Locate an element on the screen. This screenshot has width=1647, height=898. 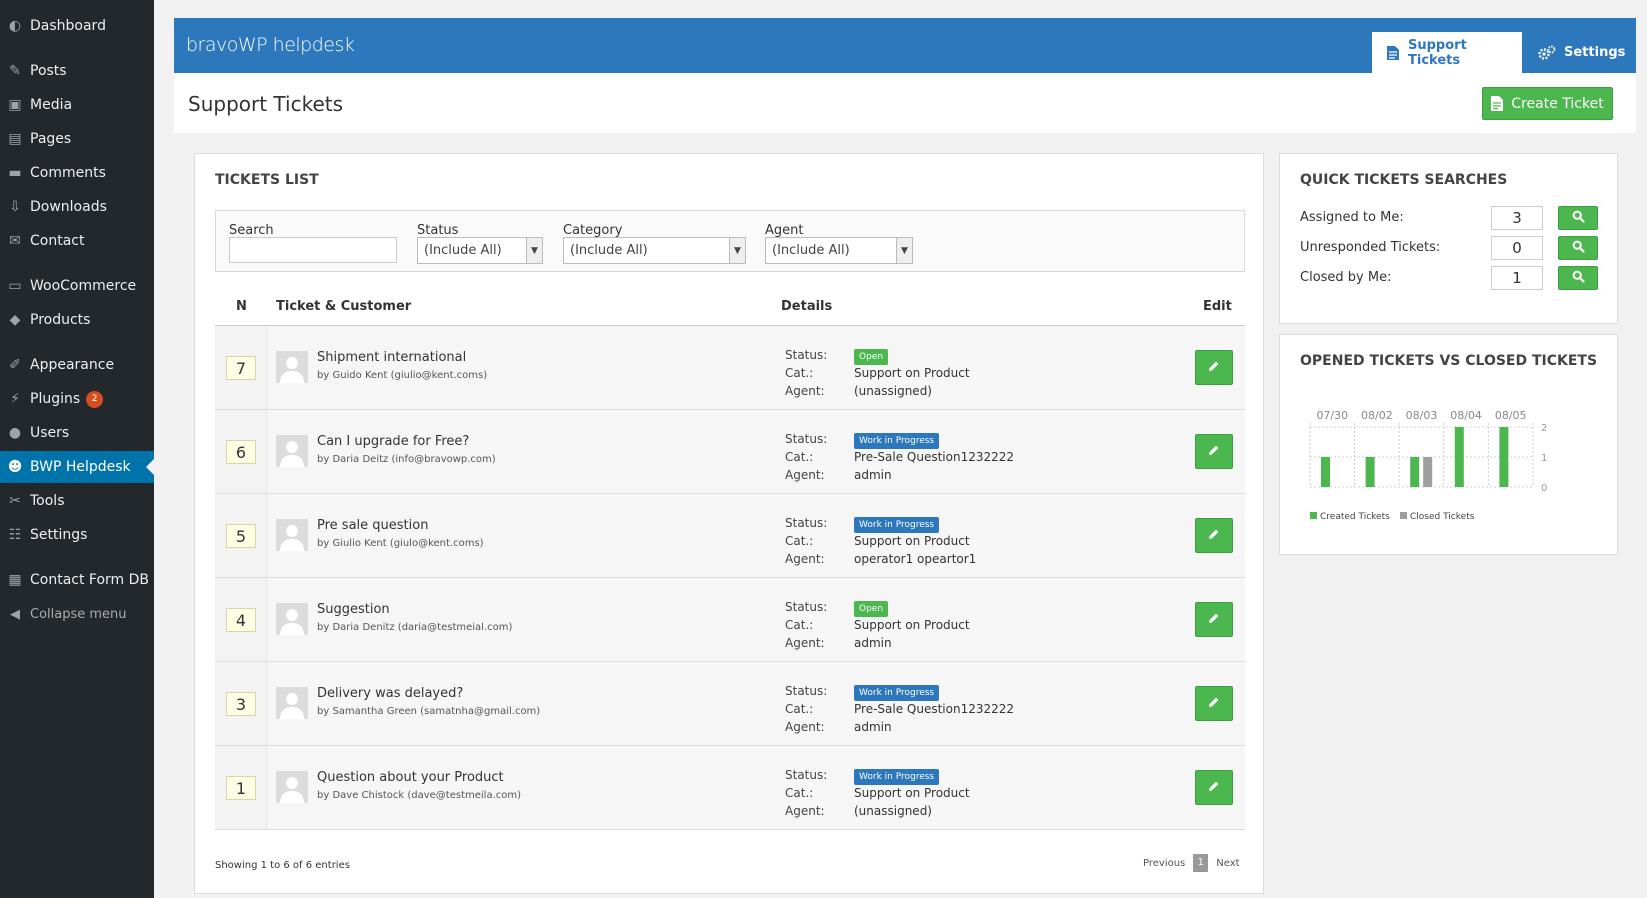
legend-label: Closed Tickets is located at coordinates (1442, 517).